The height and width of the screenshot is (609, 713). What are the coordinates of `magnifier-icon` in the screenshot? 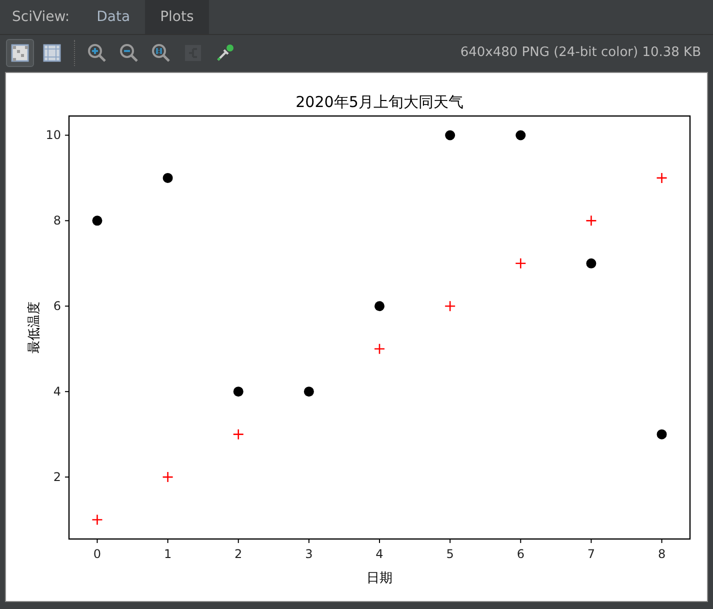 It's located at (161, 52).